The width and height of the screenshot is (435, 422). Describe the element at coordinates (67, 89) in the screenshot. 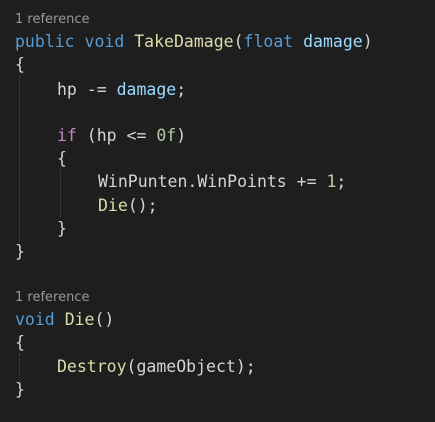

I see `identifier: hp` at that location.